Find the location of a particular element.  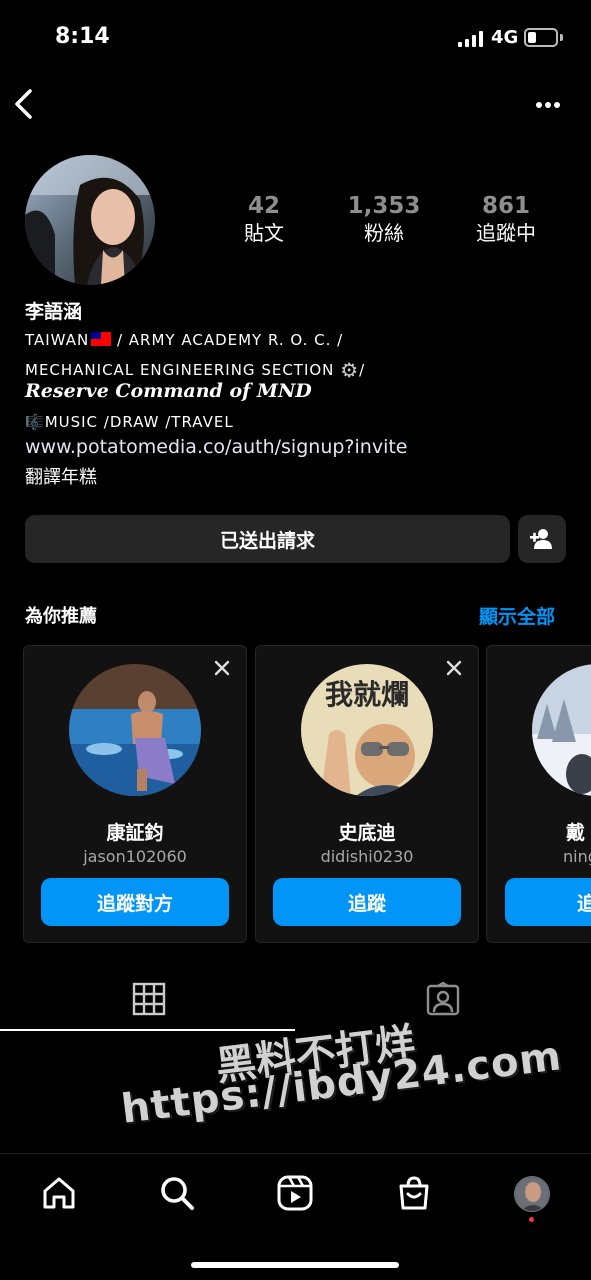

suggestions-title: 為你推薦 is located at coordinates (61, 616).